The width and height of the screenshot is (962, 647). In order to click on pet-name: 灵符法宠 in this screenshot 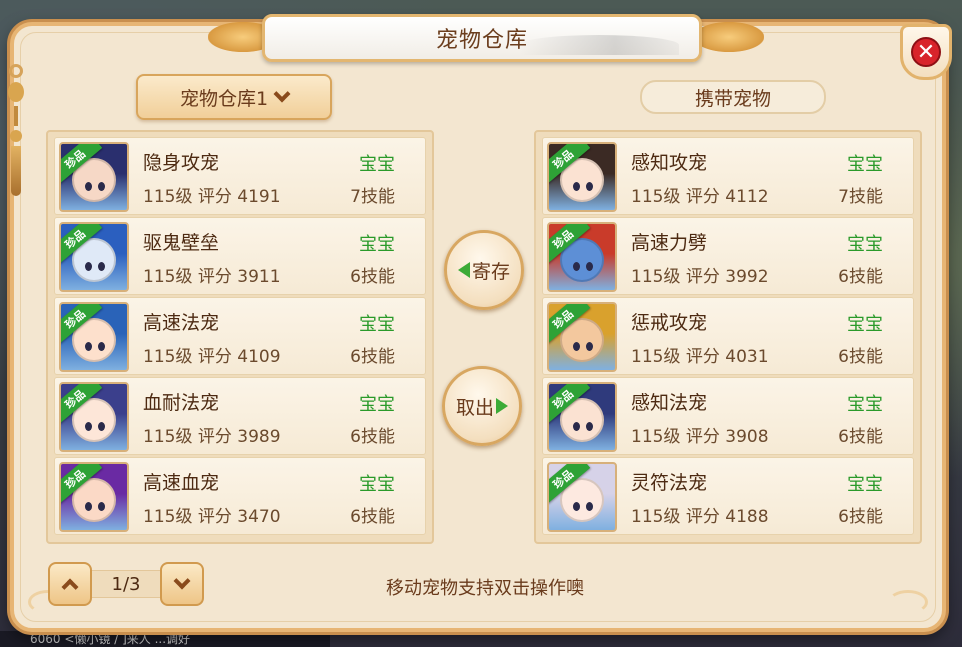, I will do `click(669, 483)`.